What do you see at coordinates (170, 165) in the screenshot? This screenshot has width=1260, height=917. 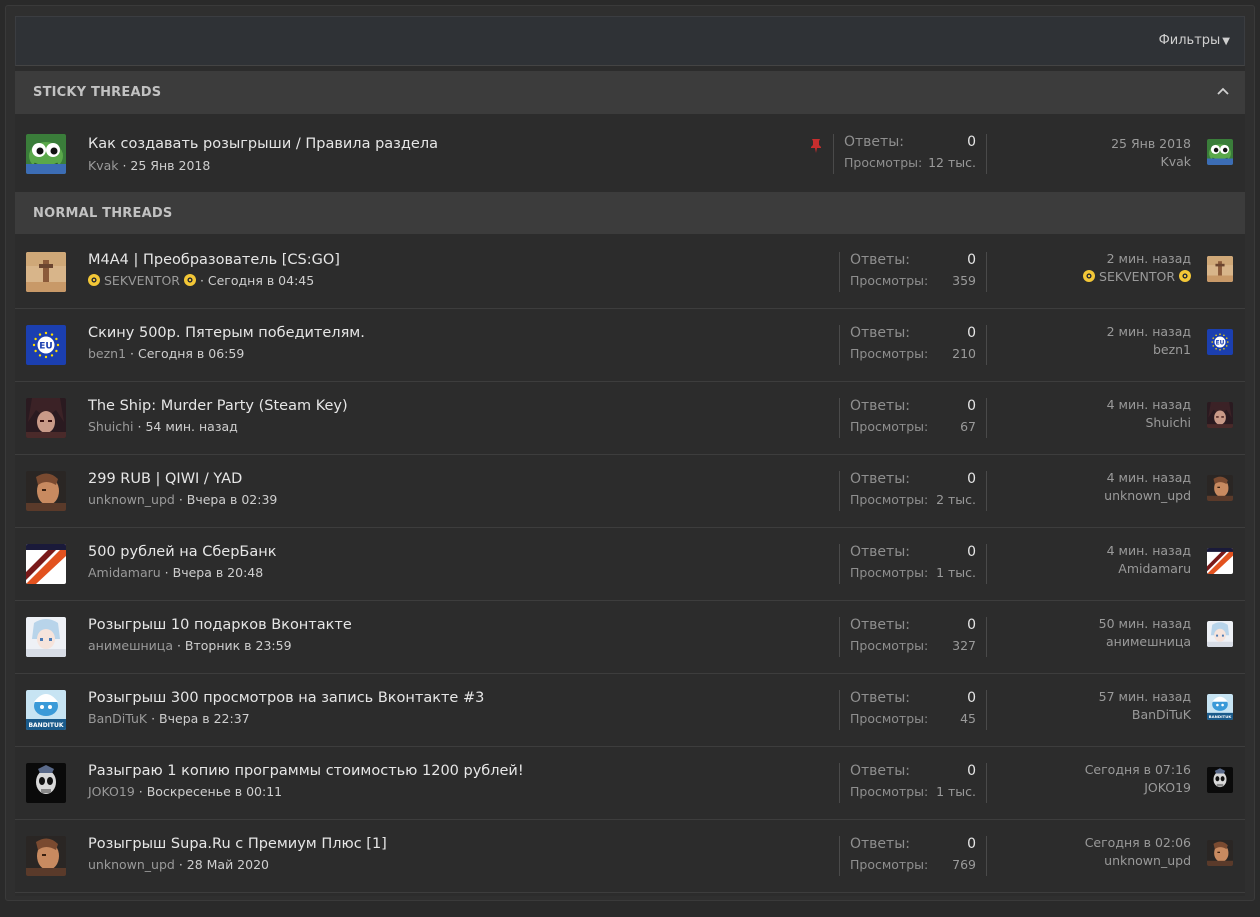 I see `thread-start-date: 25 Янв 2018` at bounding box center [170, 165].